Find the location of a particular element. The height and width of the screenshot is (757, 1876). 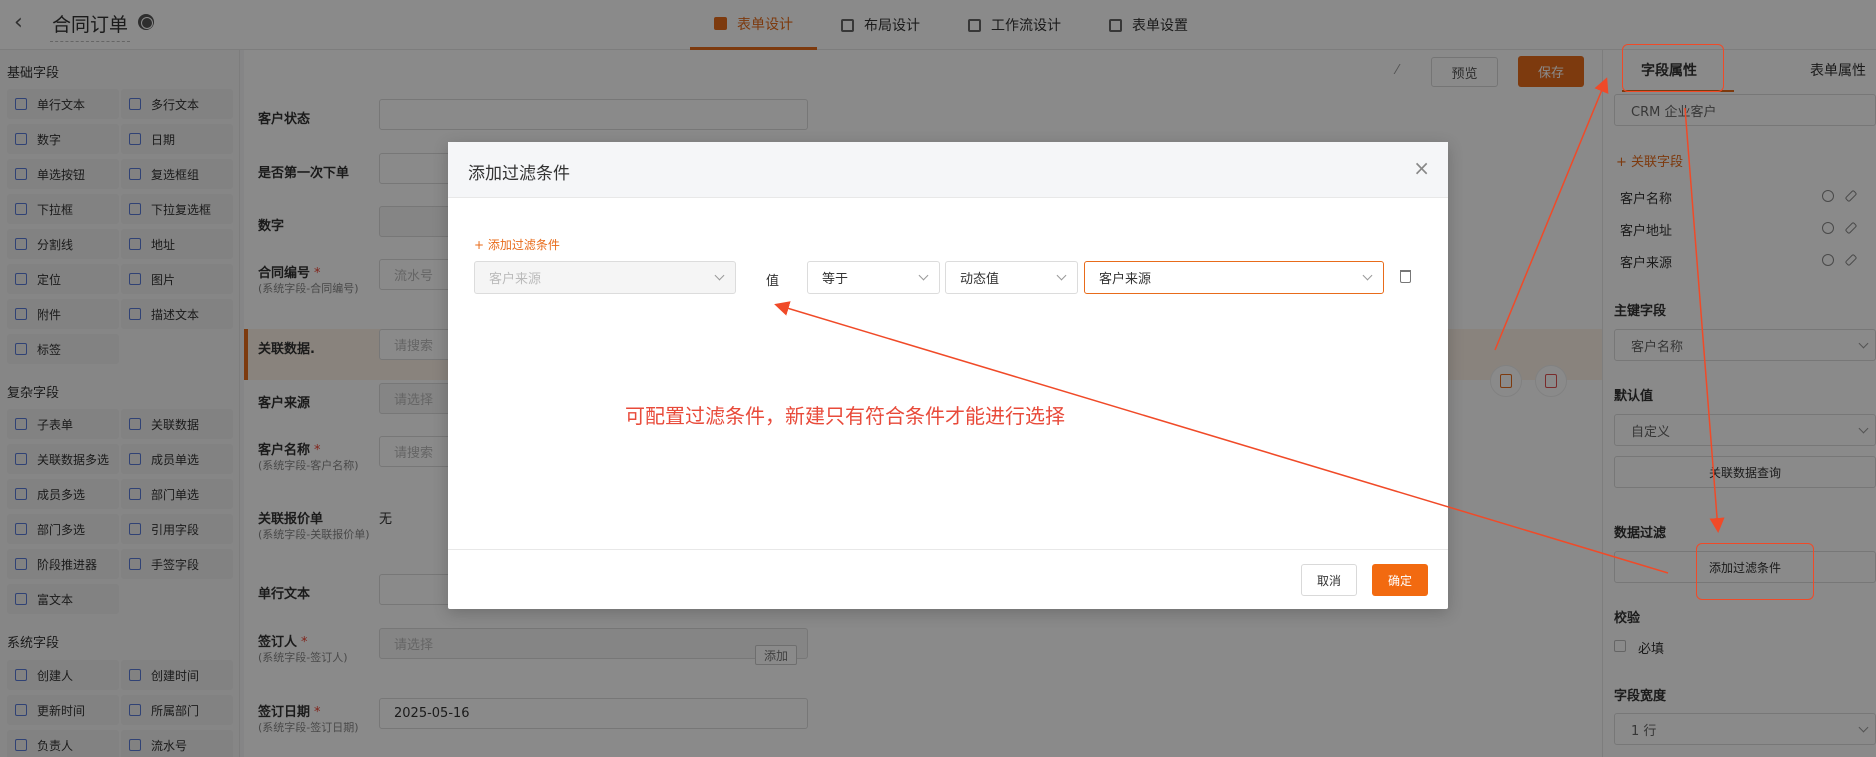

condition-field-select: 客户来源 is located at coordinates (605, 277).